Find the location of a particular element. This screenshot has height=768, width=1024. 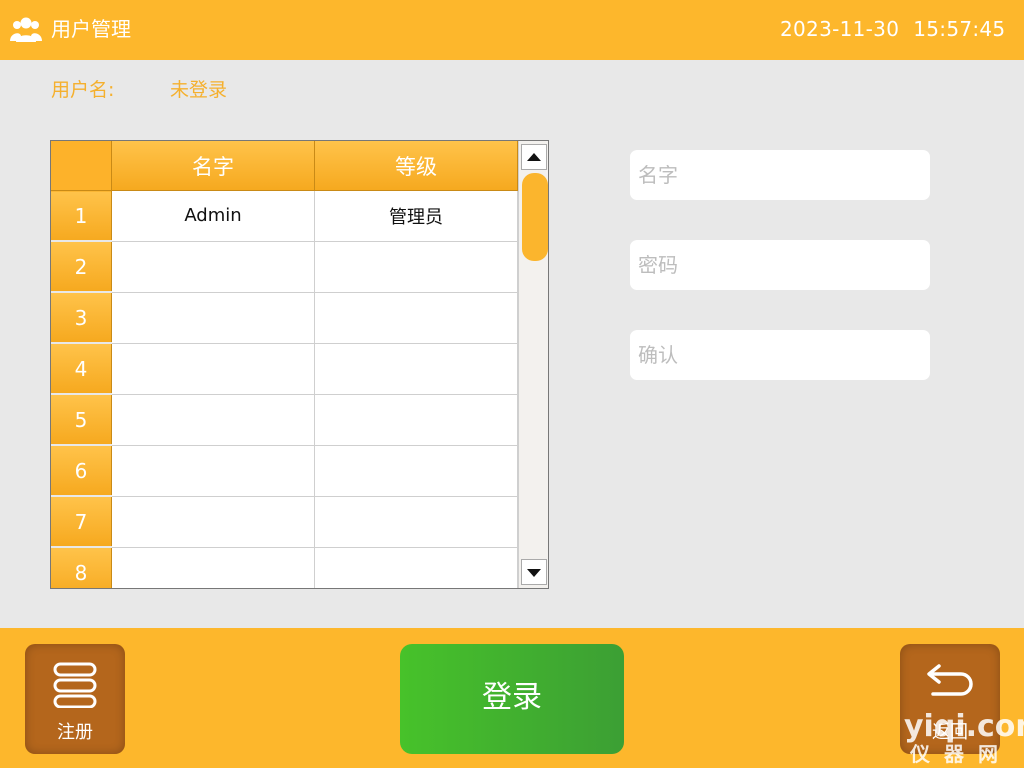

cell-name: Admin is located at coordinates (213, 216).